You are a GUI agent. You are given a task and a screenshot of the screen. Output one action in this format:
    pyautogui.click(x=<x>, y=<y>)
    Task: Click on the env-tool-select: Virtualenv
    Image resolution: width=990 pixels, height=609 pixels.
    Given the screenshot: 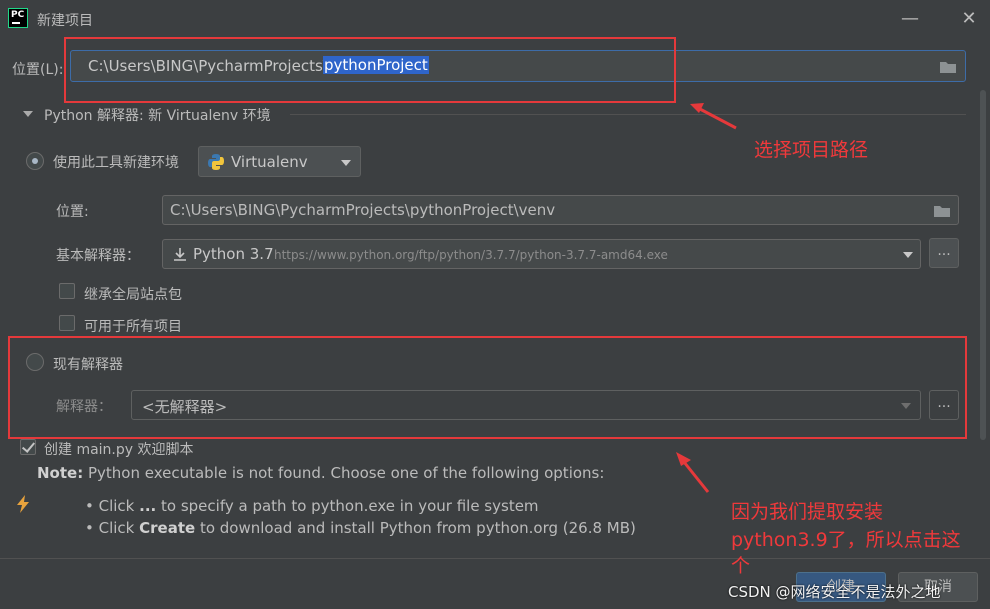 What is the action you would take?
    pyautogui.click(x=279, y=161)
    